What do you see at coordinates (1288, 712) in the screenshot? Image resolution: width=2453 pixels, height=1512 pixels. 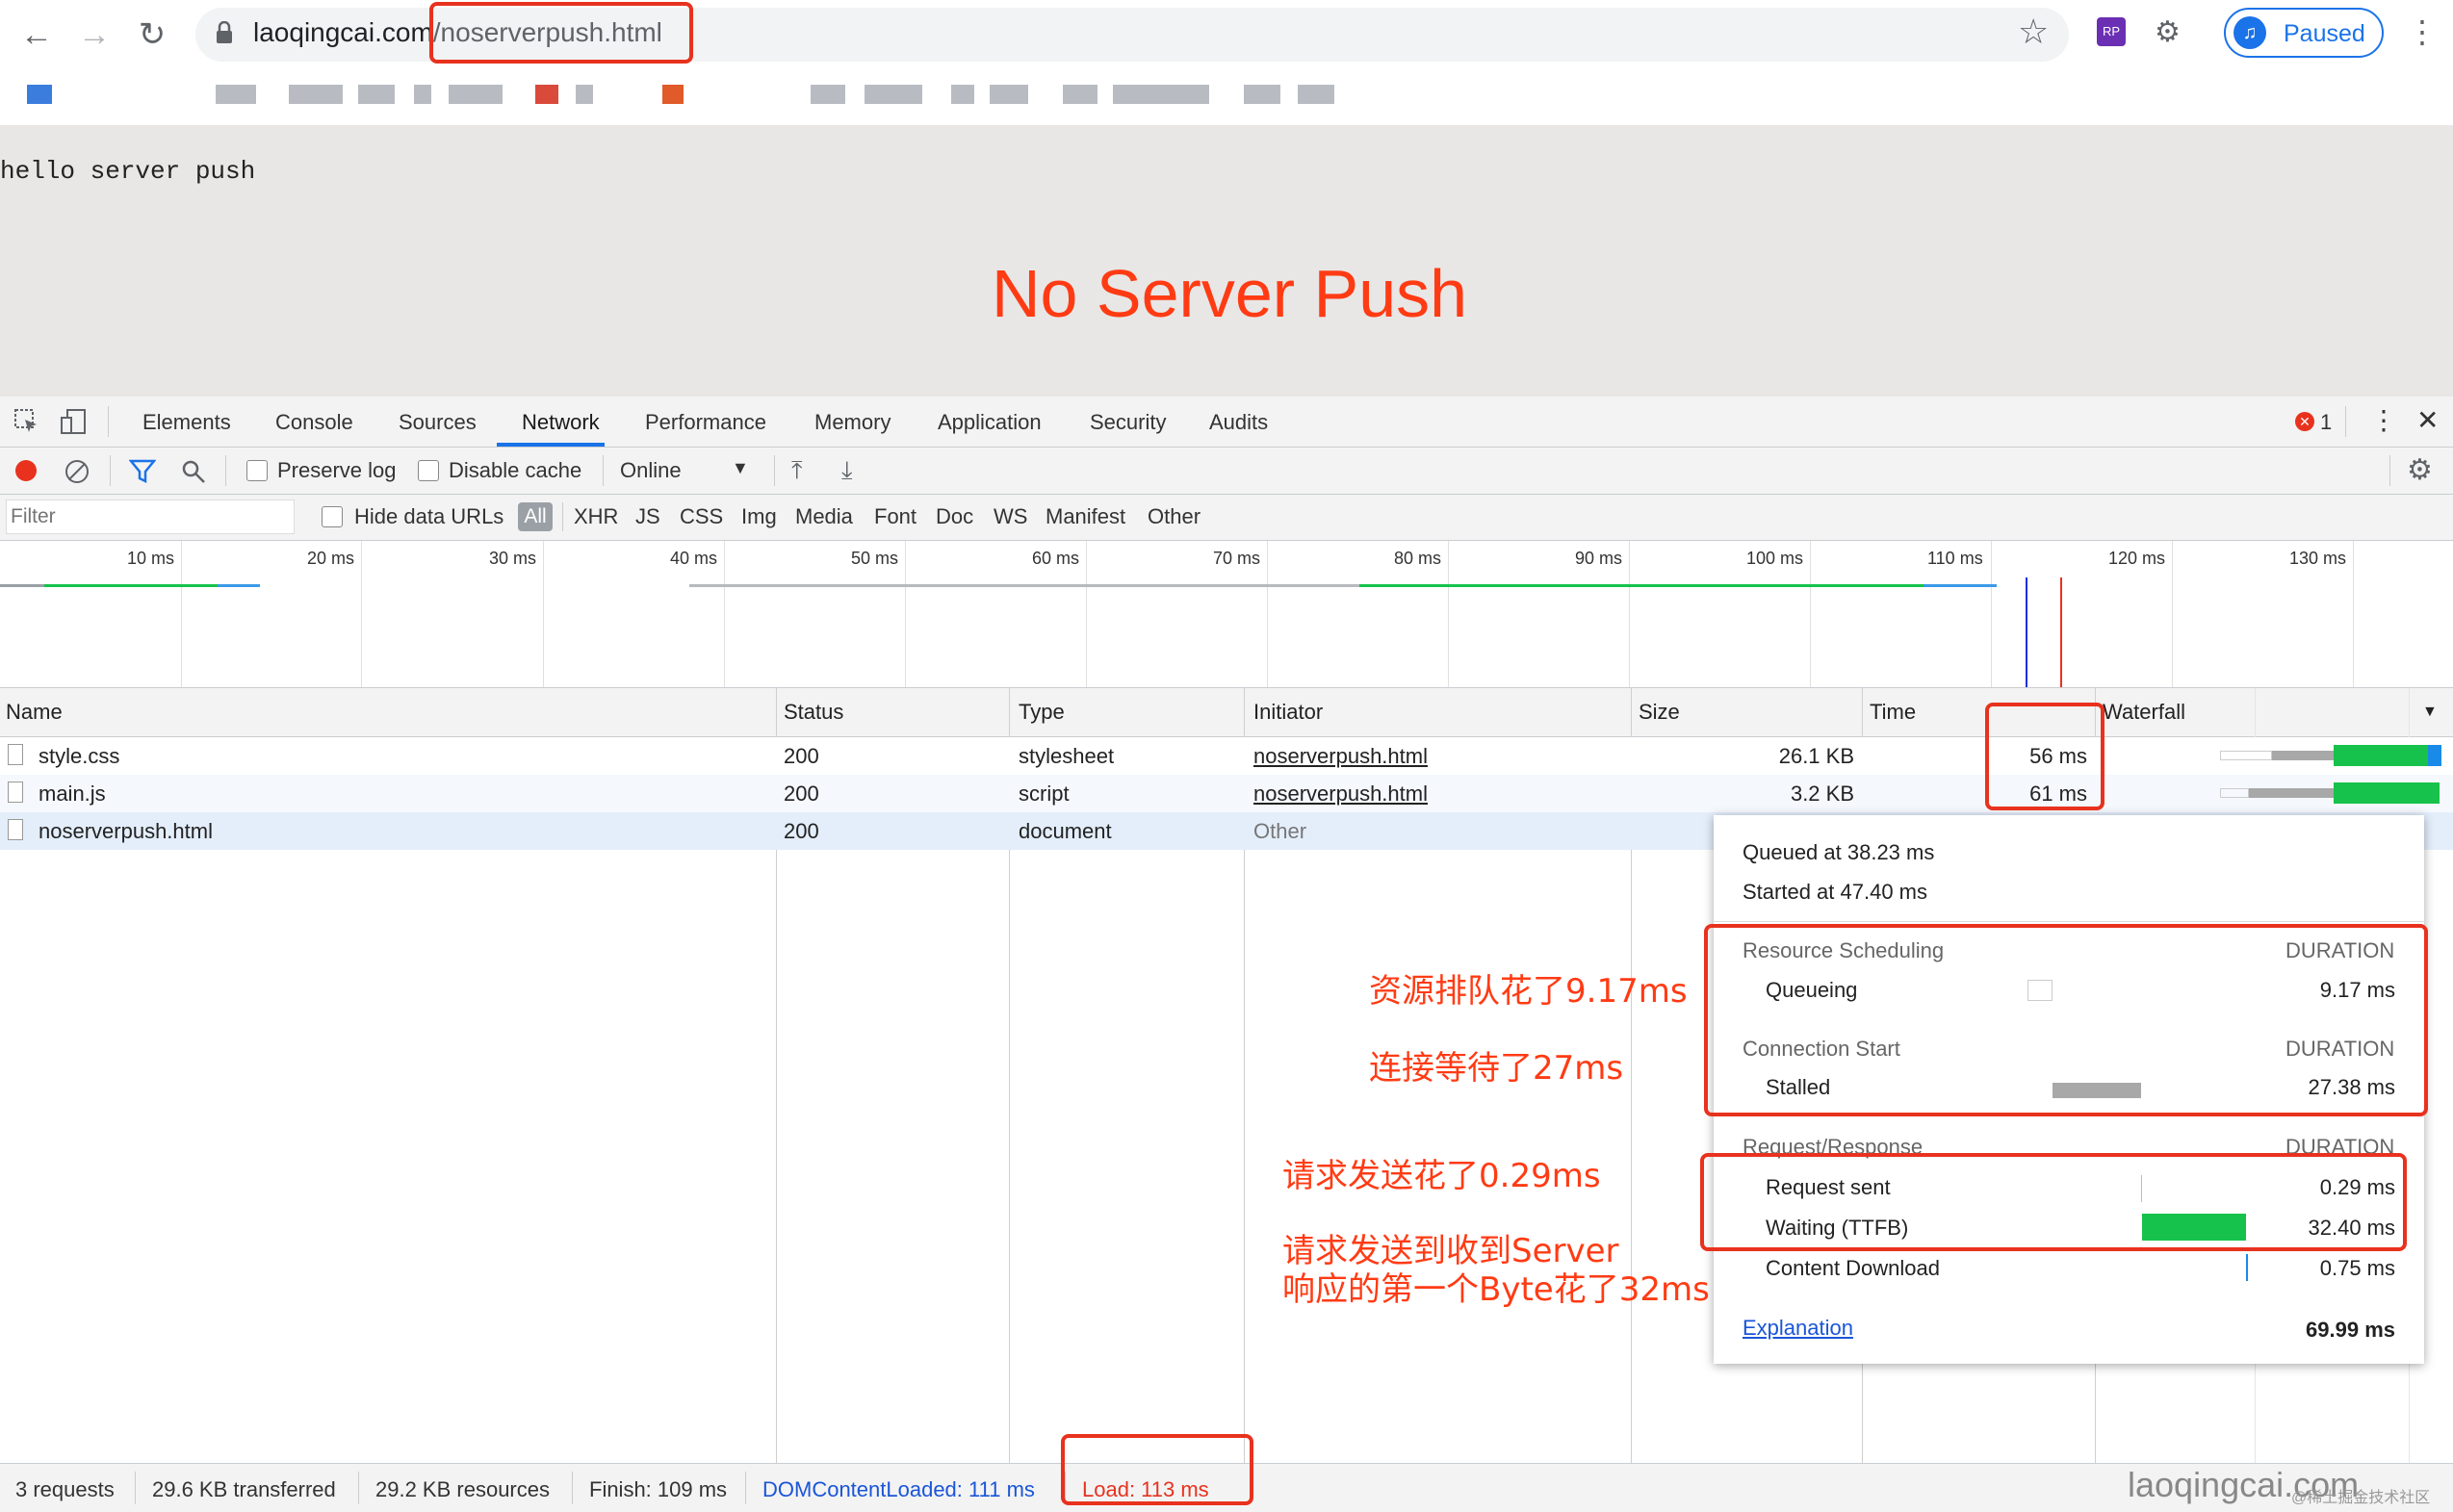 I see `column-header-initiator: Initiator` at bounding box center [1288, 712].